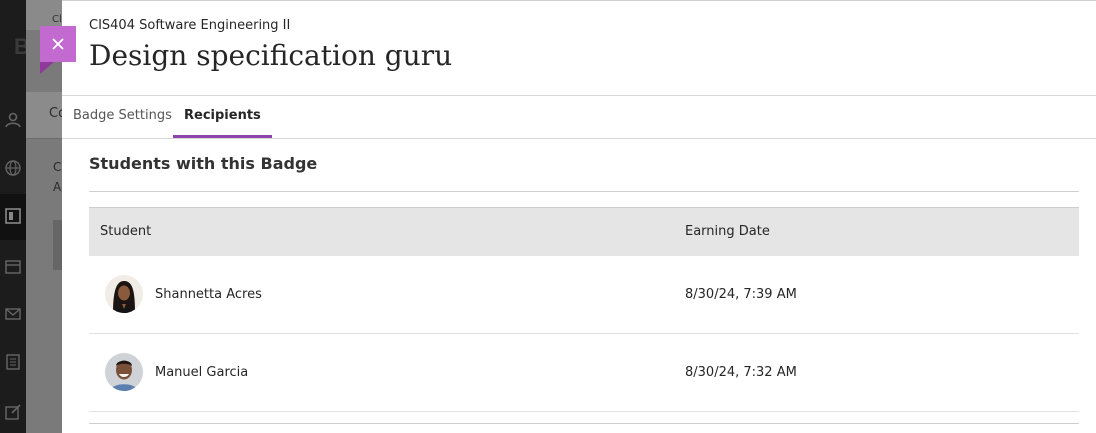 Image resolution: width=1096 pixels, height=433 pixels. I want to click on background-top-text: Cl, so click(57, 19).